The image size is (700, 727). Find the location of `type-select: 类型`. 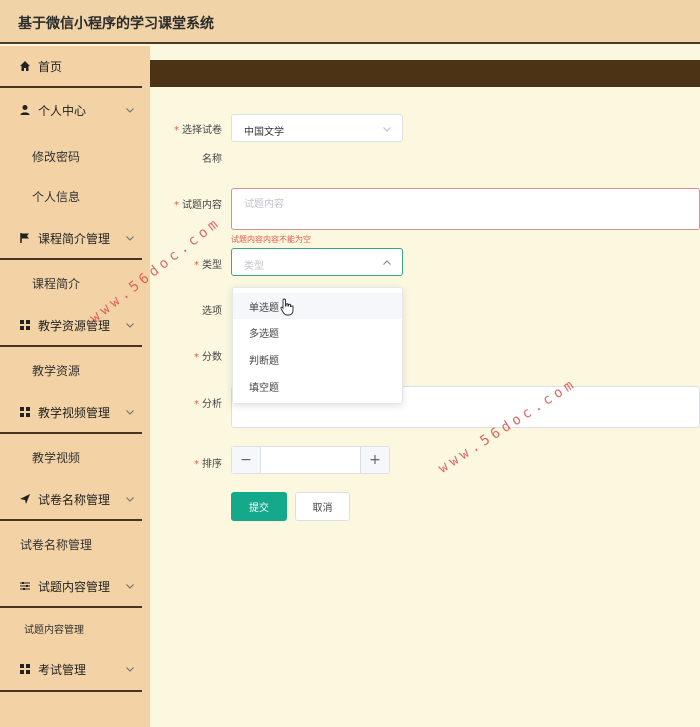

type-select: 类型 is located at coordinates (317, 262).